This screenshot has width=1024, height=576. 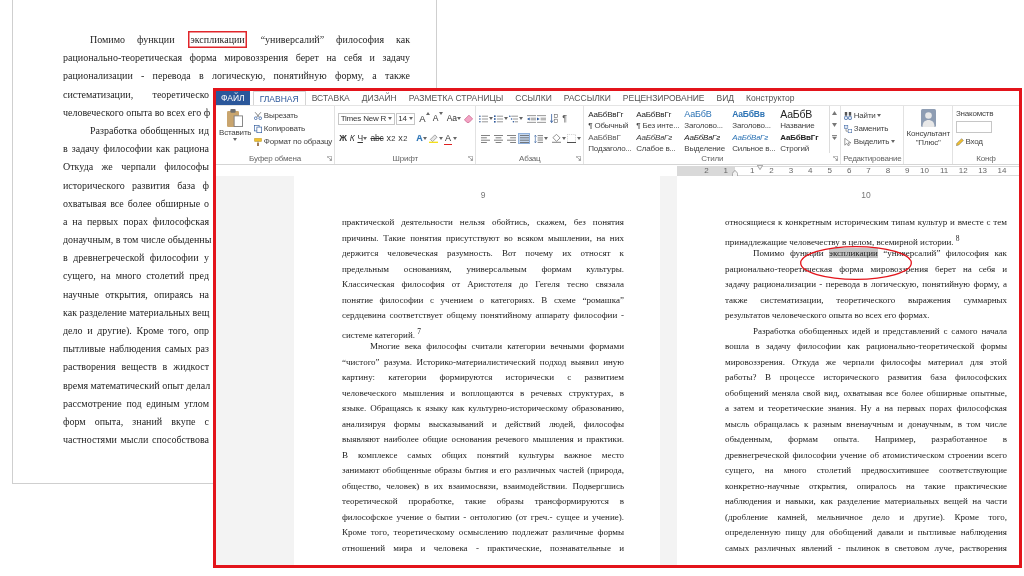 What do you see at coordinates (587, 98) in the screenshot?
I see `ribbon-tab: РАССЫЛКИ` at bounding box center [587, 98].